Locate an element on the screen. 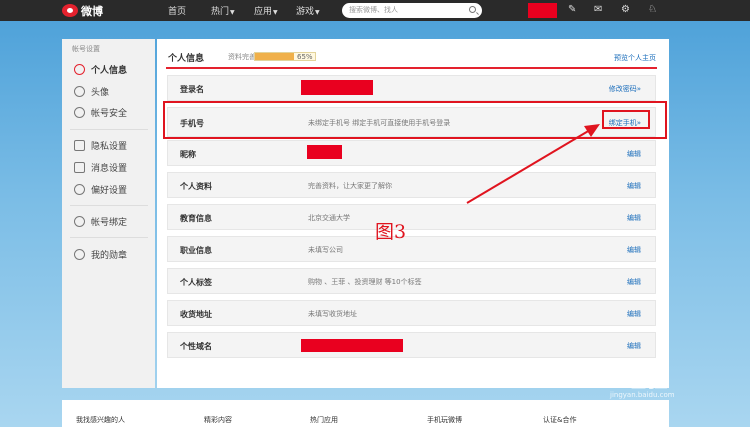  footer-link: 手机玩微博 is located at coordinates (444, 420).